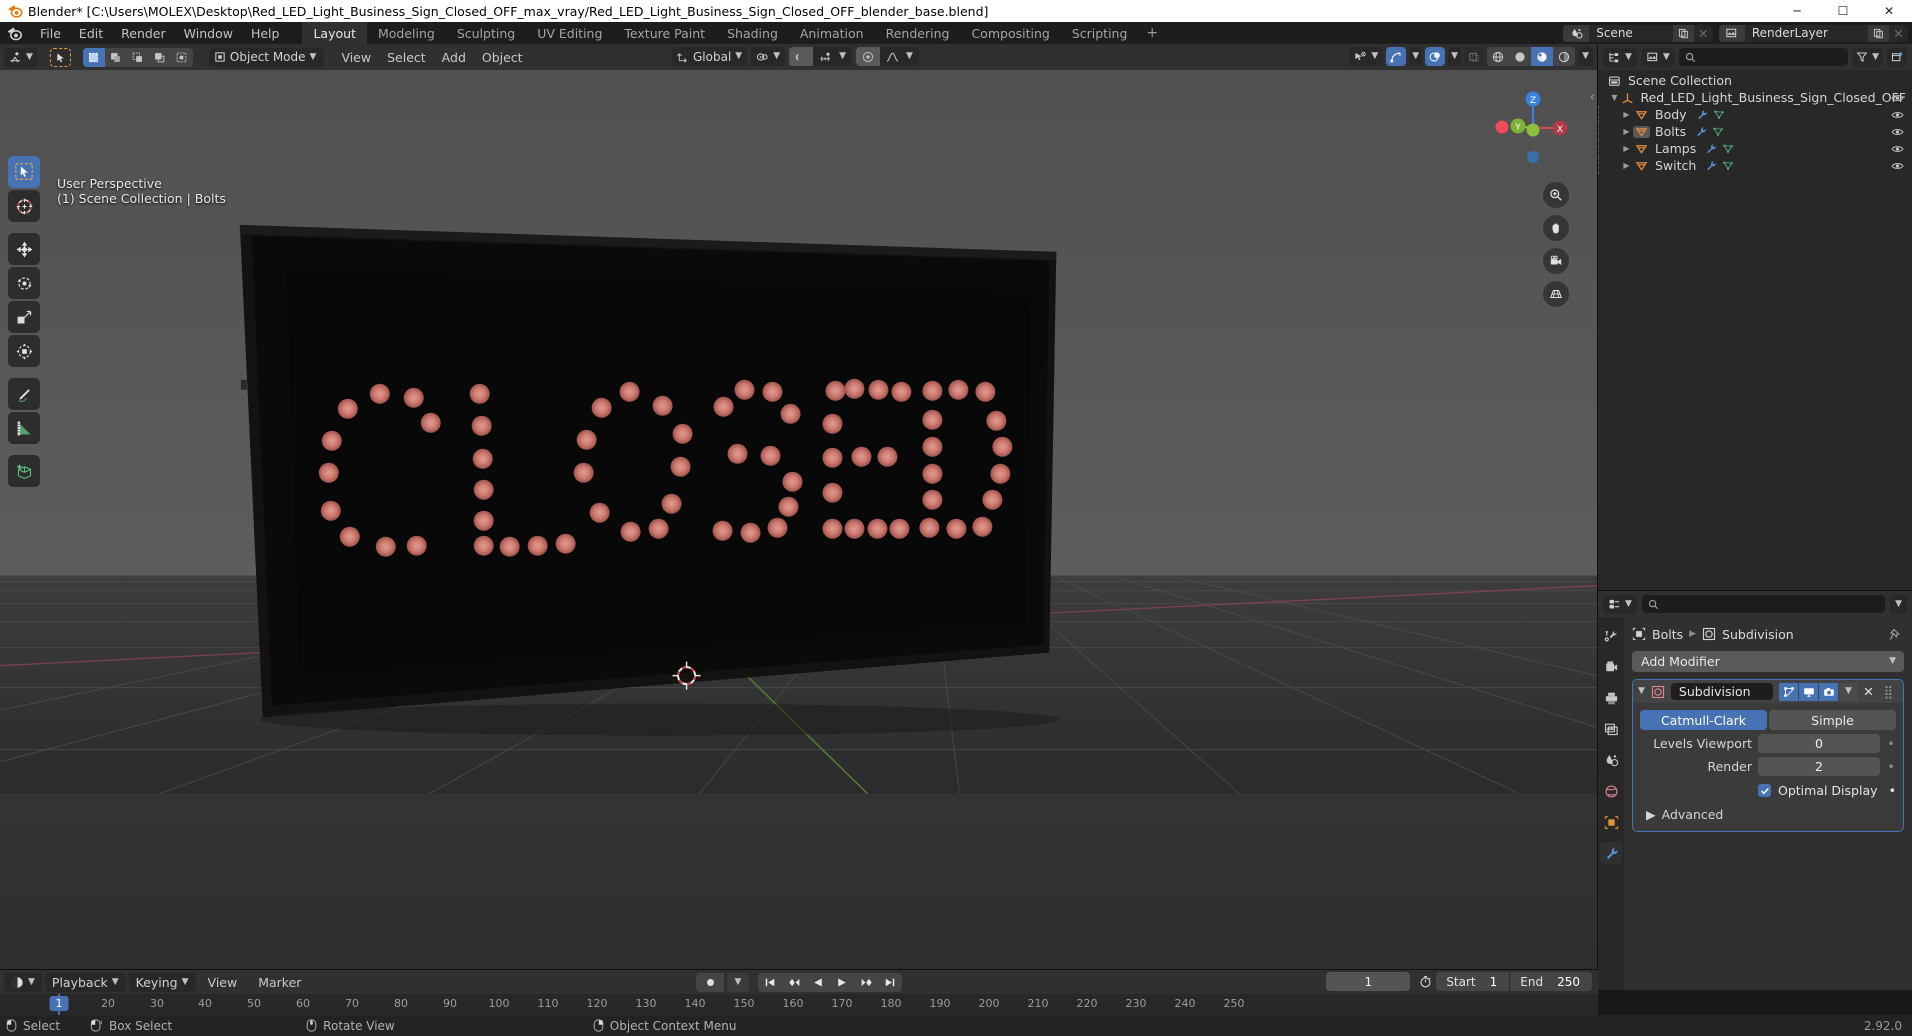 The height and width of the screenshot is (1036, 1912). Describe the element at coordinates (279, 982) in the screenshot. I see `timeline-menu-marker: Marker` at that location.